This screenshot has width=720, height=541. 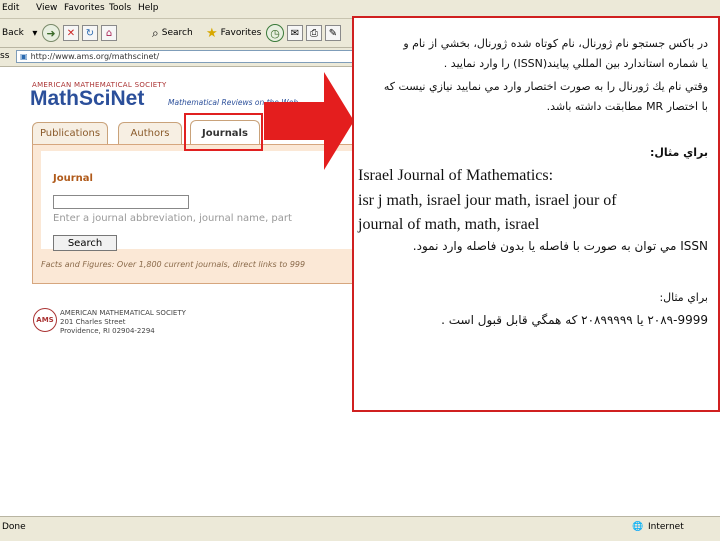 What do you see at coordinates (109, 33) in the screenshot?
I see `home-icon: ⌂` at bounding box center [109, 33].